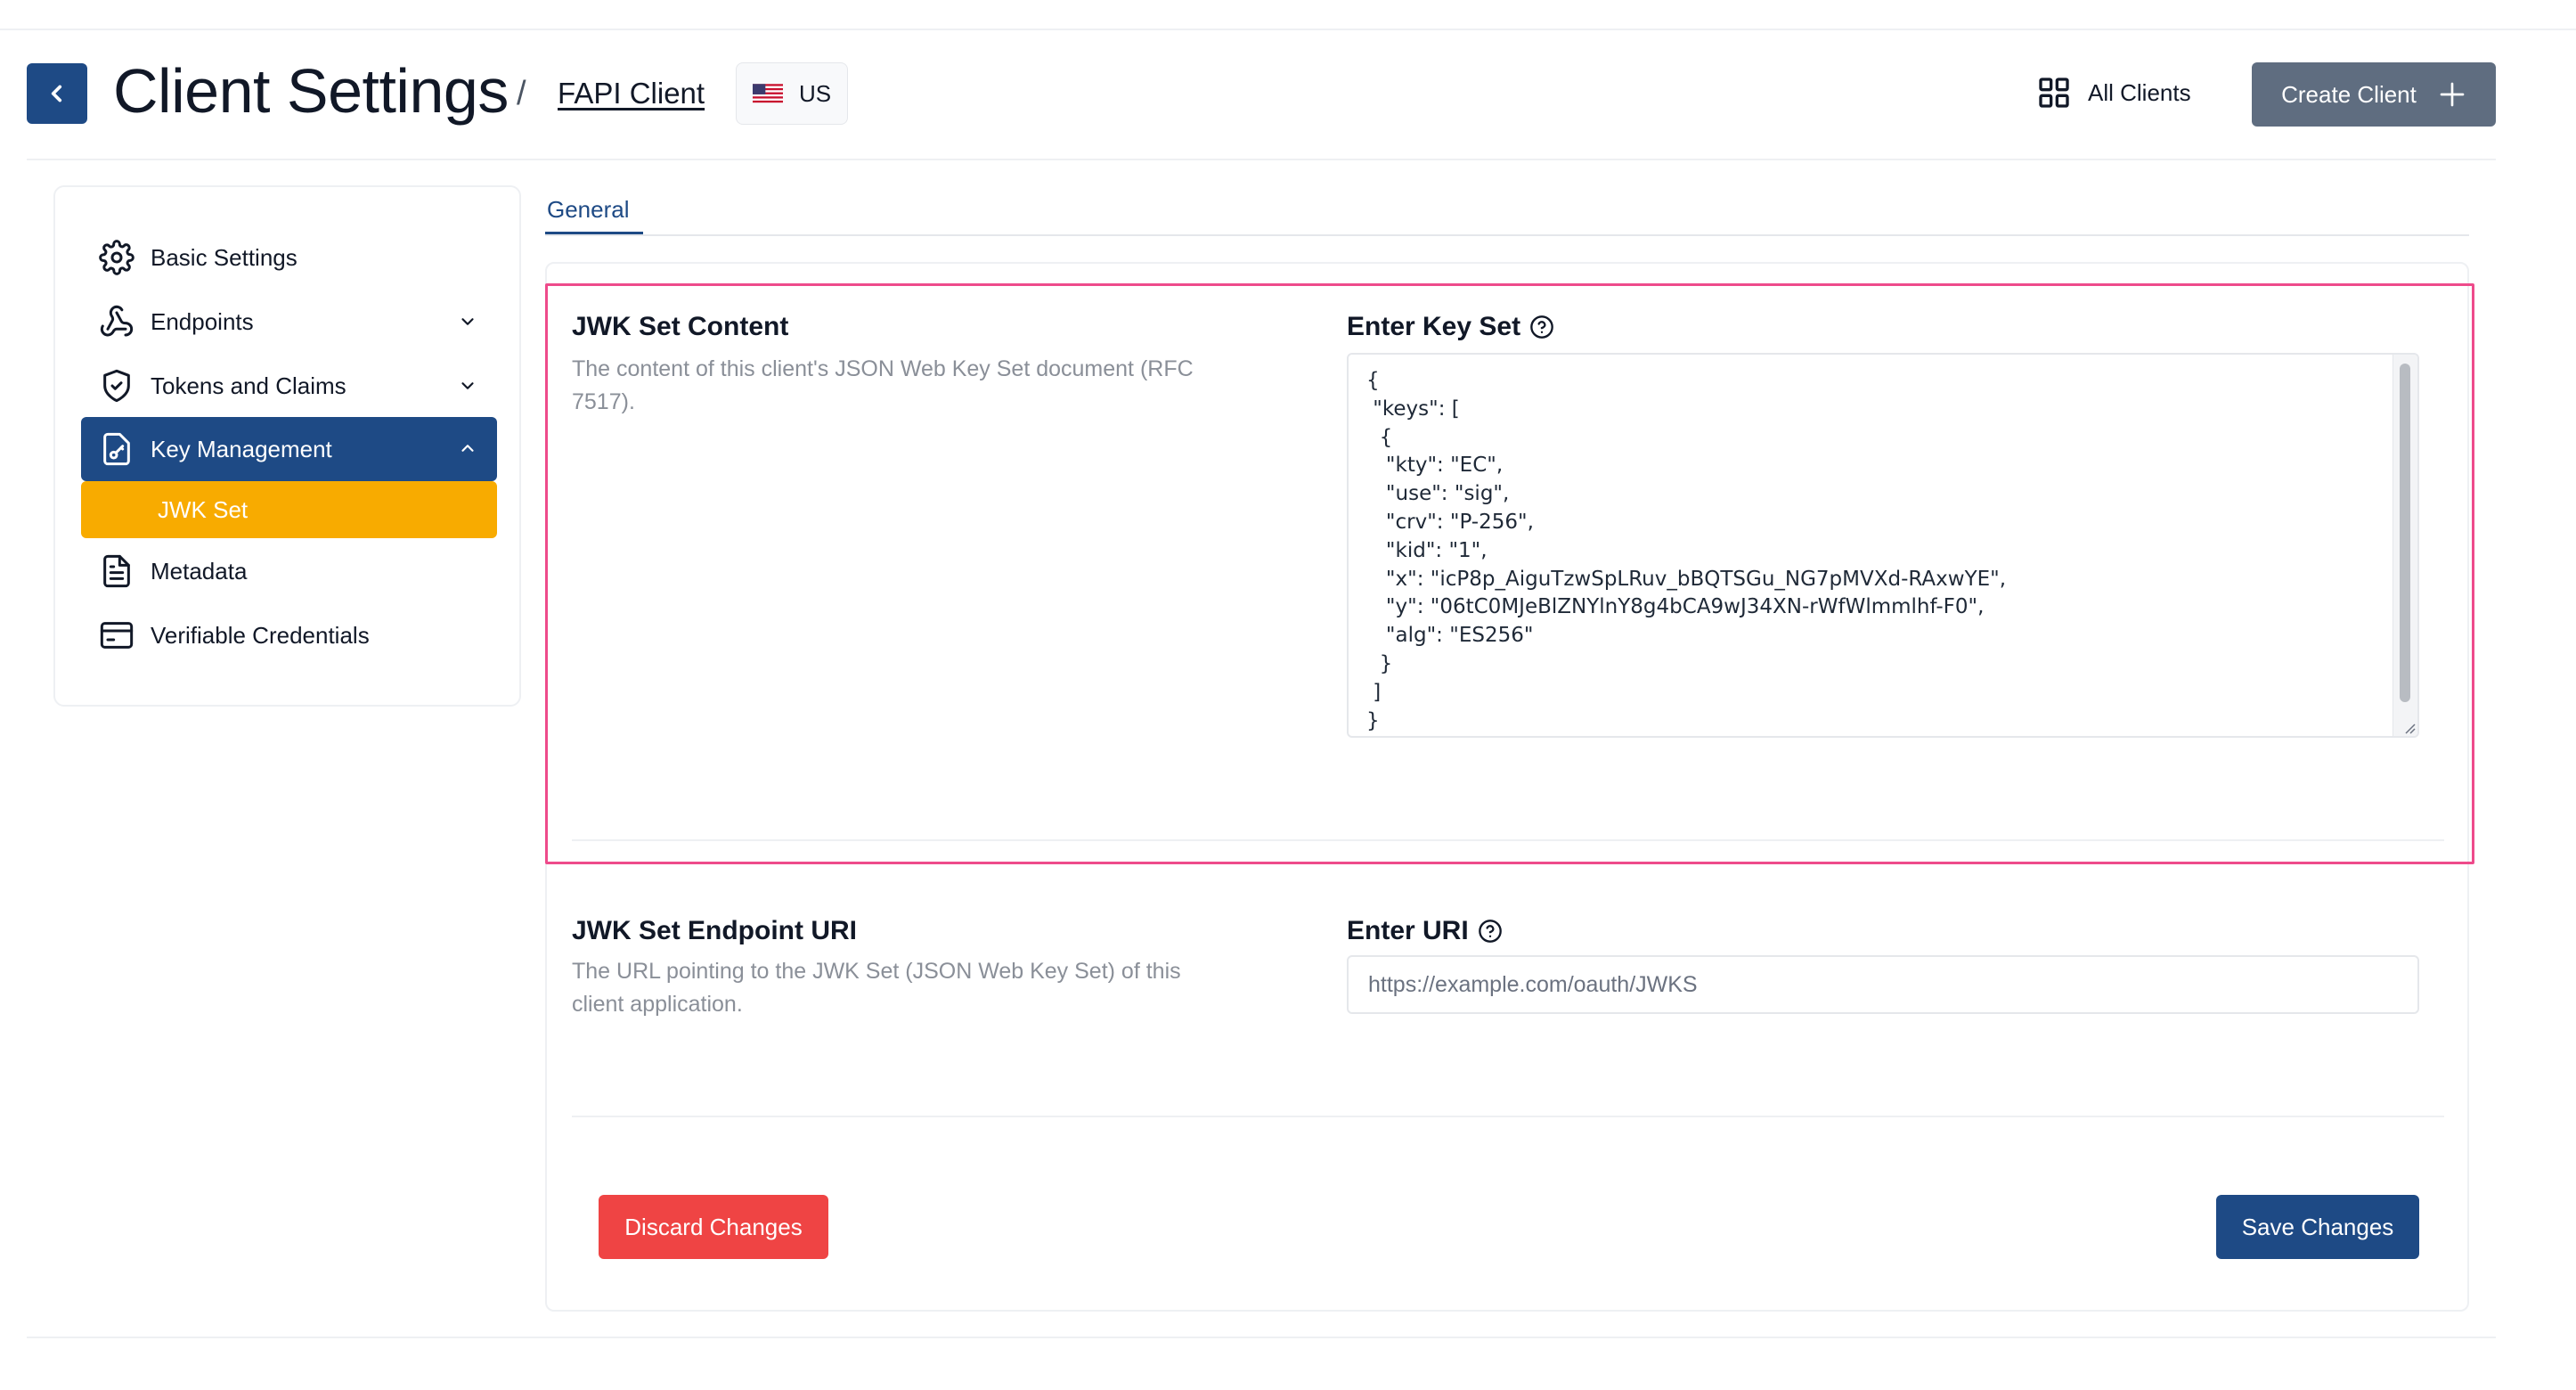 Image resolution: width=2576 pixels, height=1390 pixels. Describe the element at coordinates (117, 449) in the screenshot. I see `key-document-icon` at that location.